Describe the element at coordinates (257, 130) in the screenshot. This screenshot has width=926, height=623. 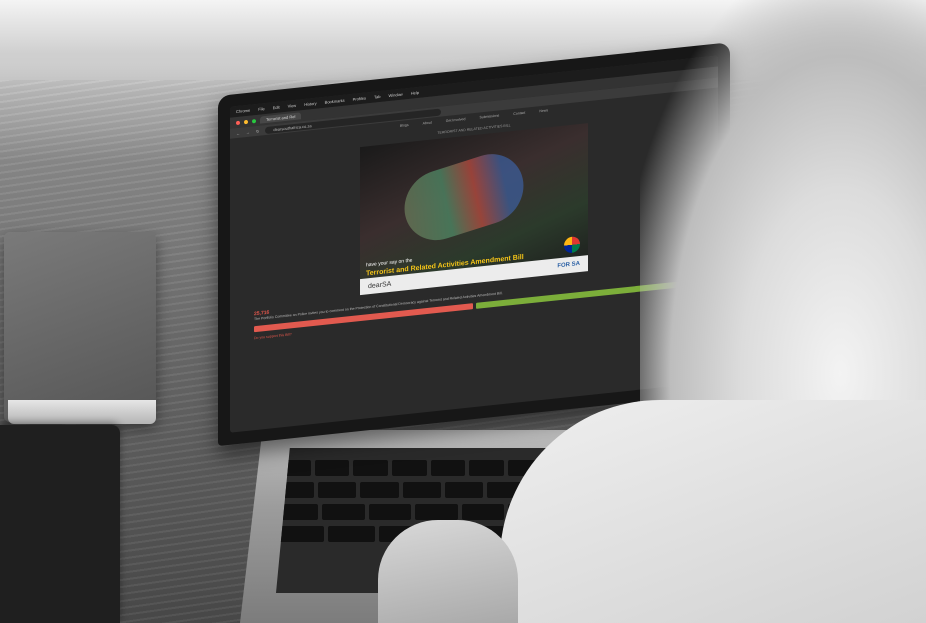
I see `reload-icon: ↻` at that location.